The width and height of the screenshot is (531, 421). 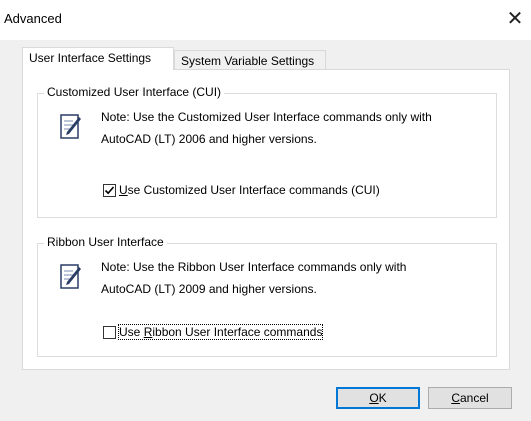 I want to click on use-ribbon-checkbox: Use Ribbon User Interface commands, so click(x=213, y=332).